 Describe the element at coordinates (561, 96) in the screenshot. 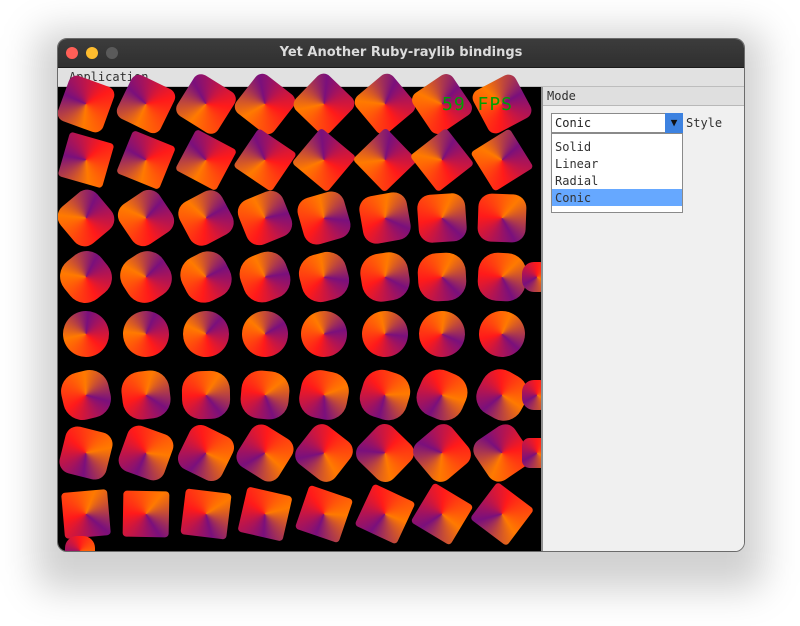

I see `panel-title: Mode` at that location.